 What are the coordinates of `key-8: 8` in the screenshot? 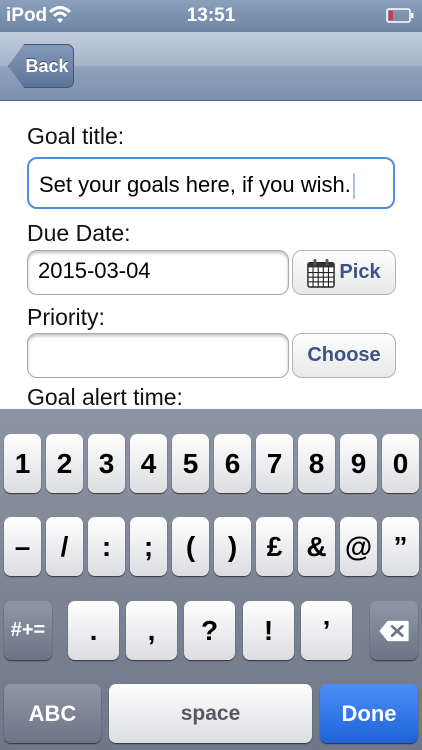 It's located at (316, 463).